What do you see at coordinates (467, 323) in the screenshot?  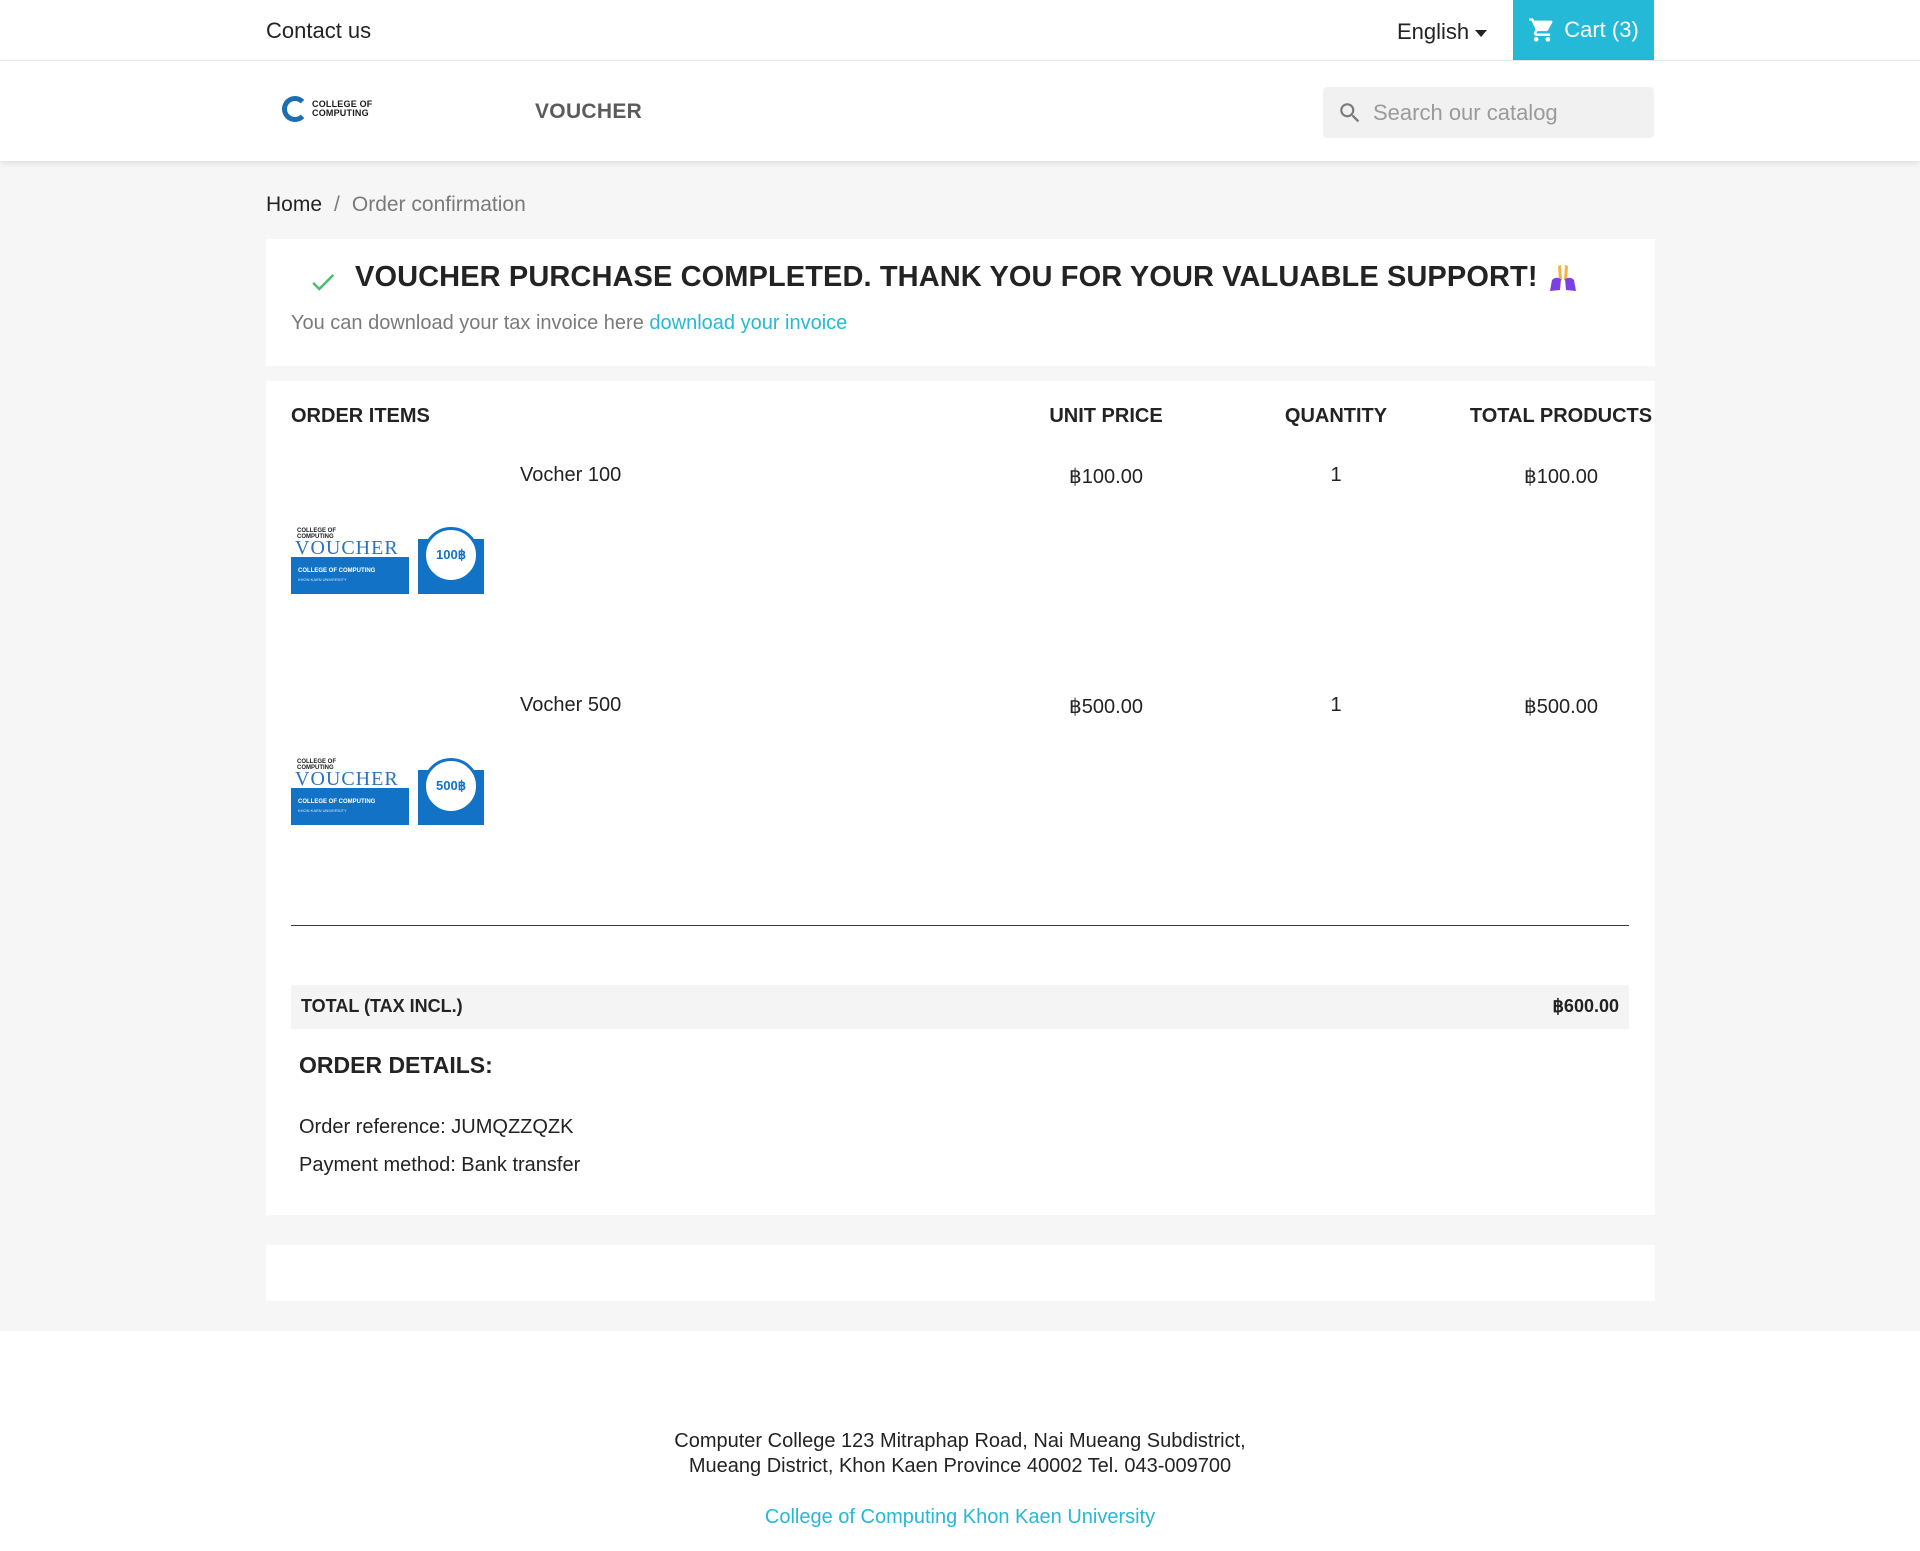 I see `invoice-text: You can download your tax invoice here` at bounding box center [467, 323].